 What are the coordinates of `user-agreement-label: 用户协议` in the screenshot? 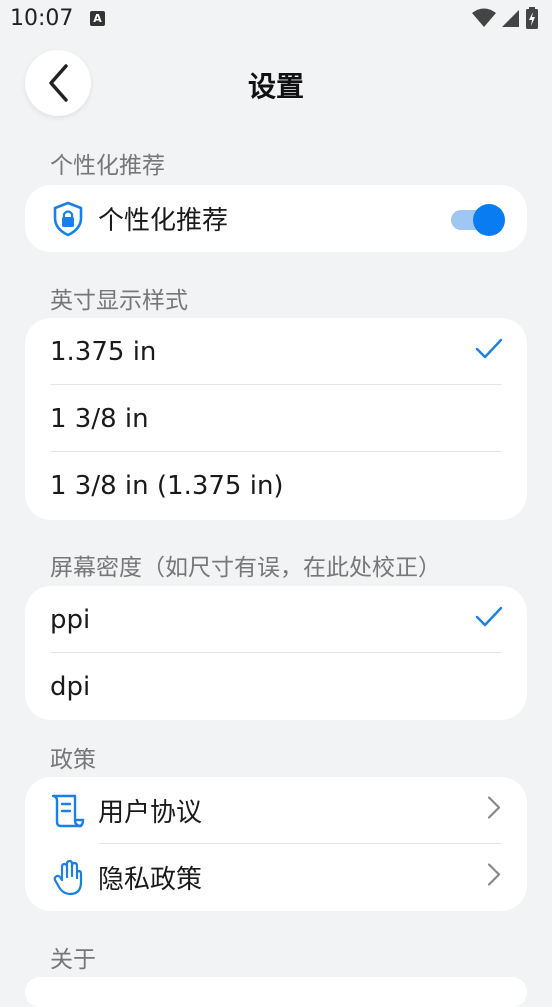 It's located at (150, 813).